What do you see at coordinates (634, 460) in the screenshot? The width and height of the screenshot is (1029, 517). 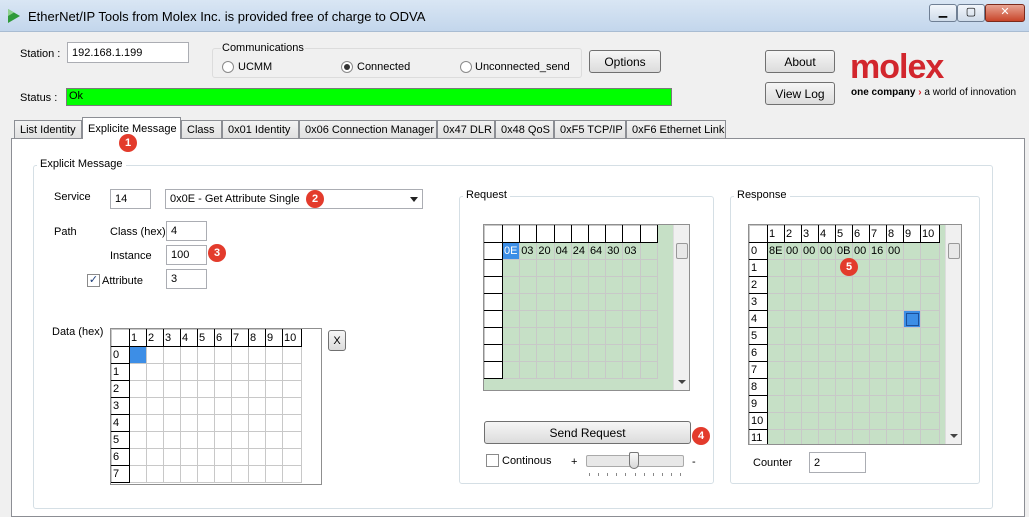 I see `speed-slider-thumb` at bounding box center [634, 460].